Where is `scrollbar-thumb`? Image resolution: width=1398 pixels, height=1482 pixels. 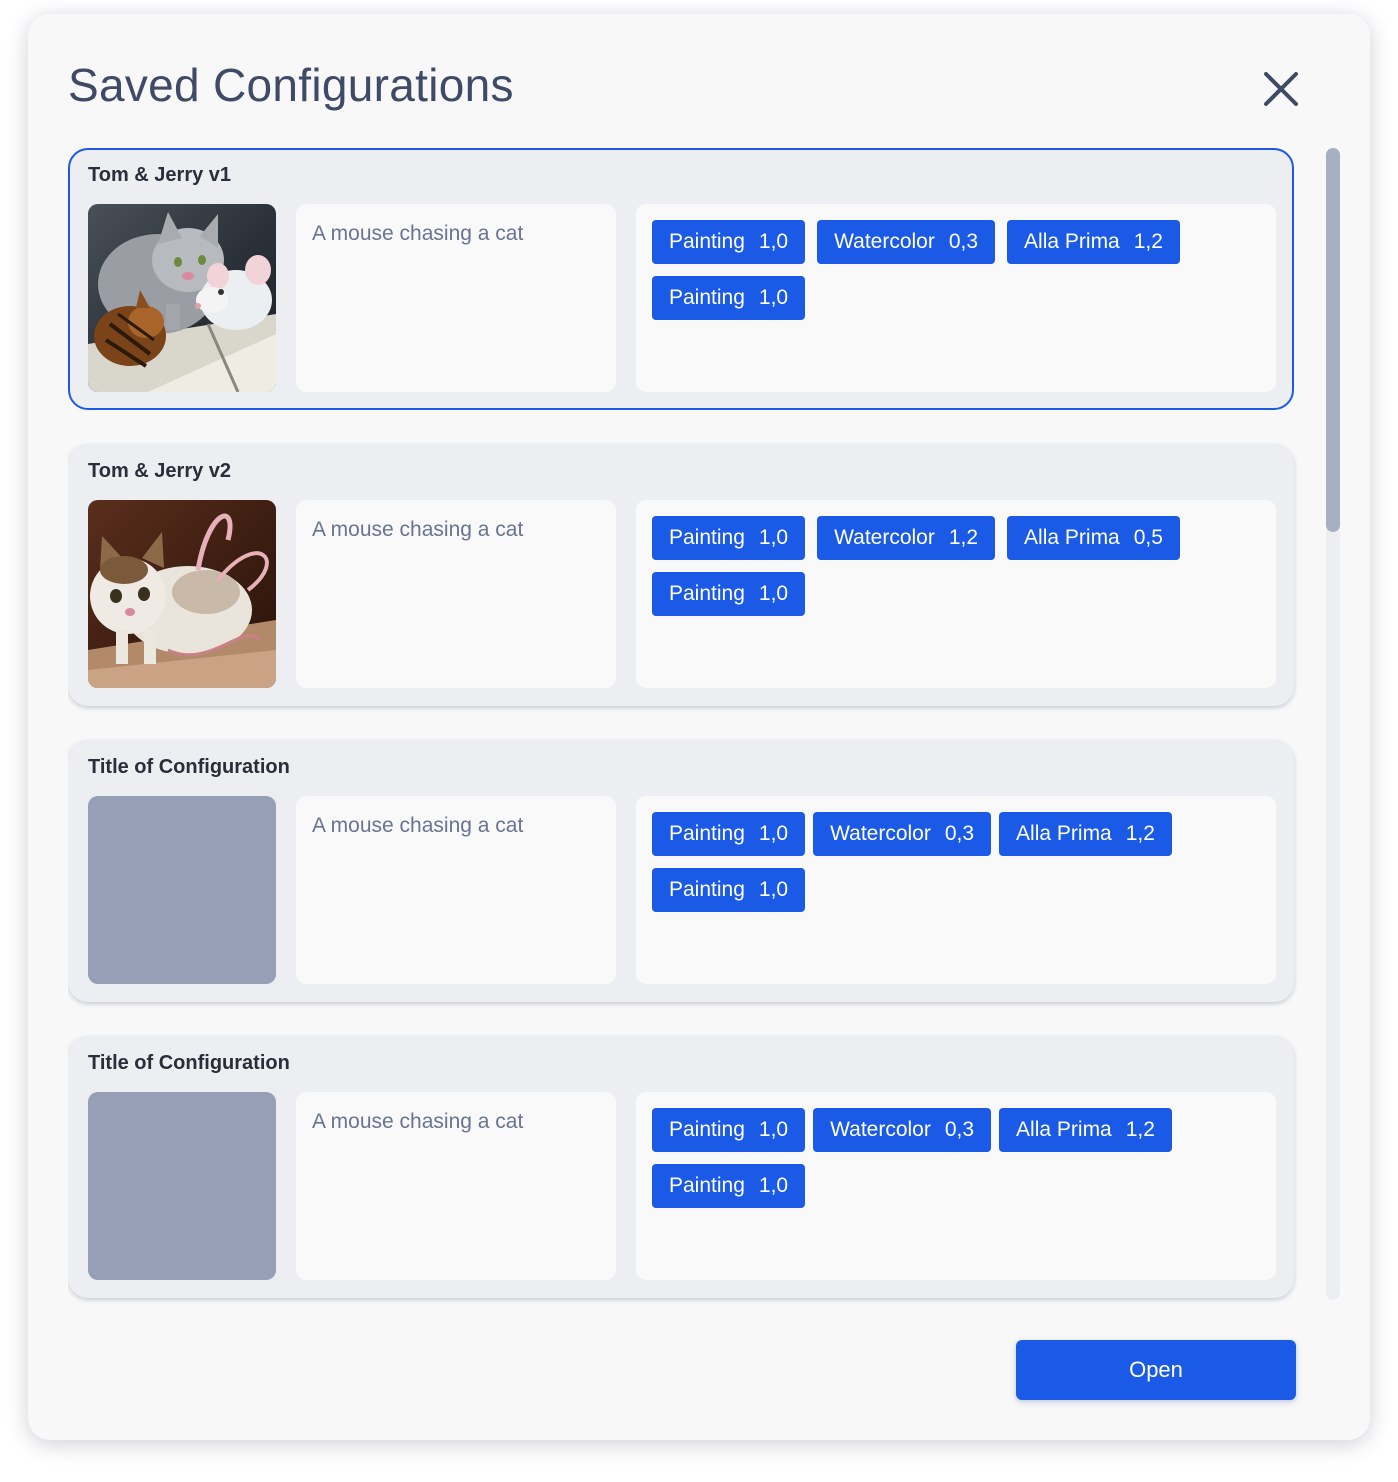
scrollbar-thumb is located at coordinates (1333, 340).